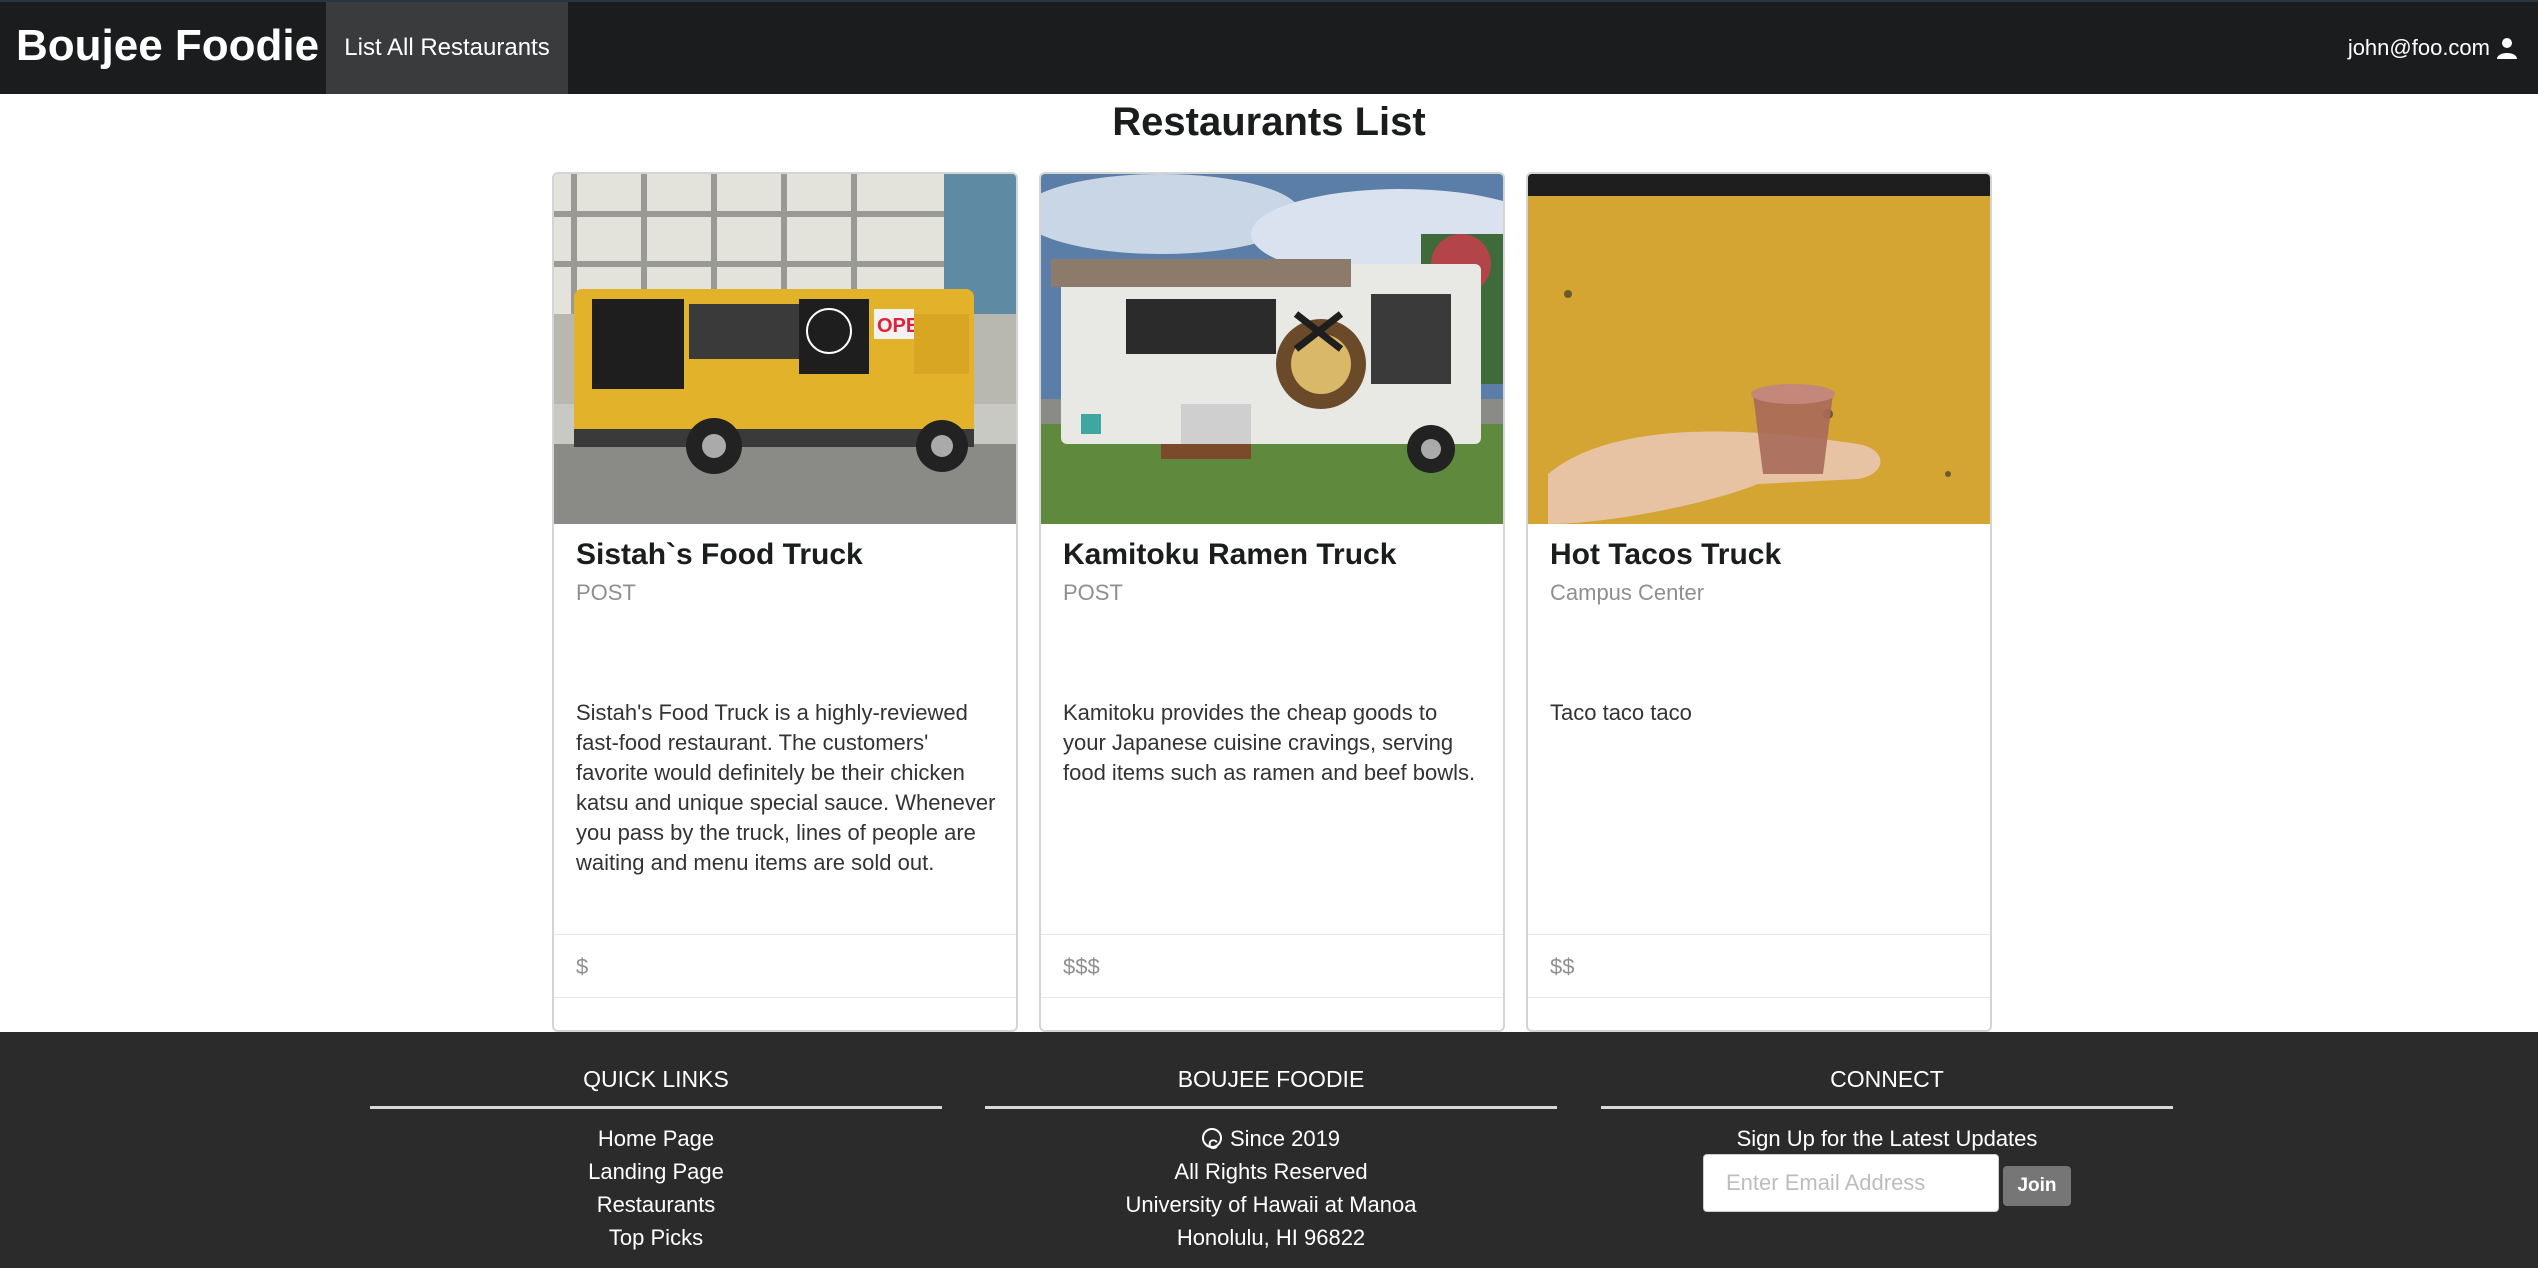 This screenshot has width=2538, height=1268. Describe the element at coordinates (656, 1237) in the screenshot. I see `footer-link-top-picks: Top Picks` at that location.